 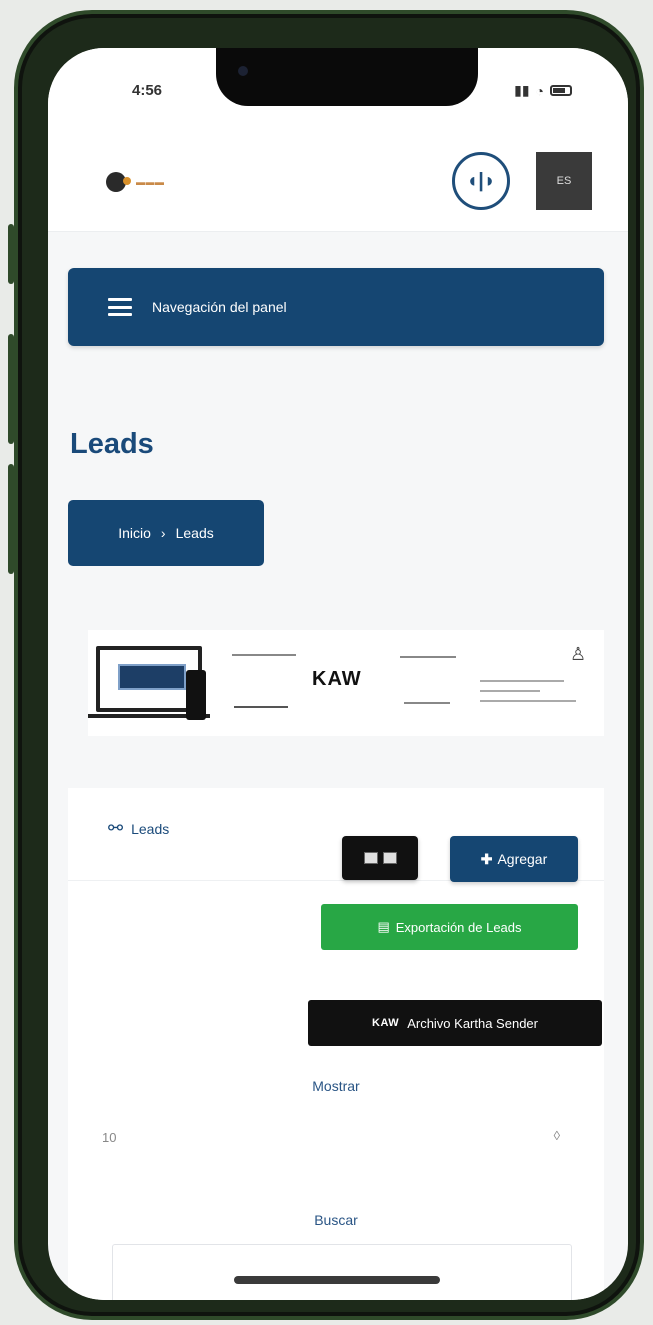 What do you see at coordinates (486, 858) in the screenshot?
I see `plus-icon: ✚` at bounding box center [486, 858].